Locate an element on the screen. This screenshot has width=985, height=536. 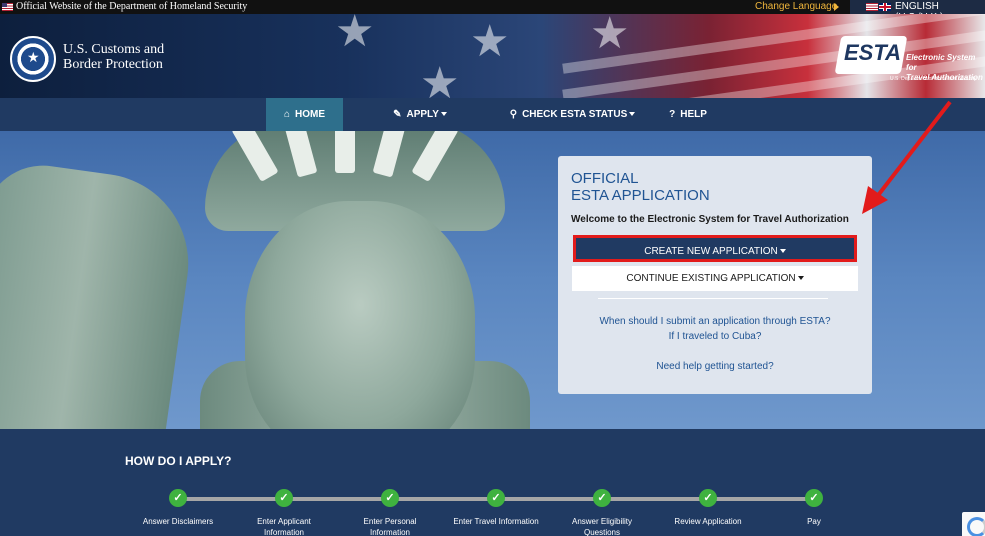
recaptcha-badge-icon is located at coordinates (973, 524).